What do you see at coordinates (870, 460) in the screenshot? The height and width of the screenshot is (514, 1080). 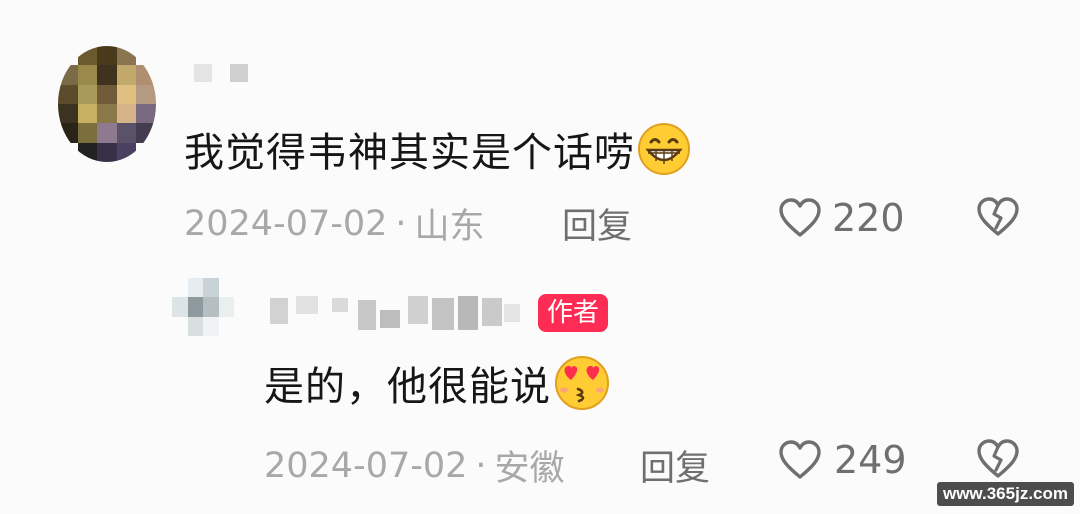 I see `like-count: 249` at bounding box center [870, 460].